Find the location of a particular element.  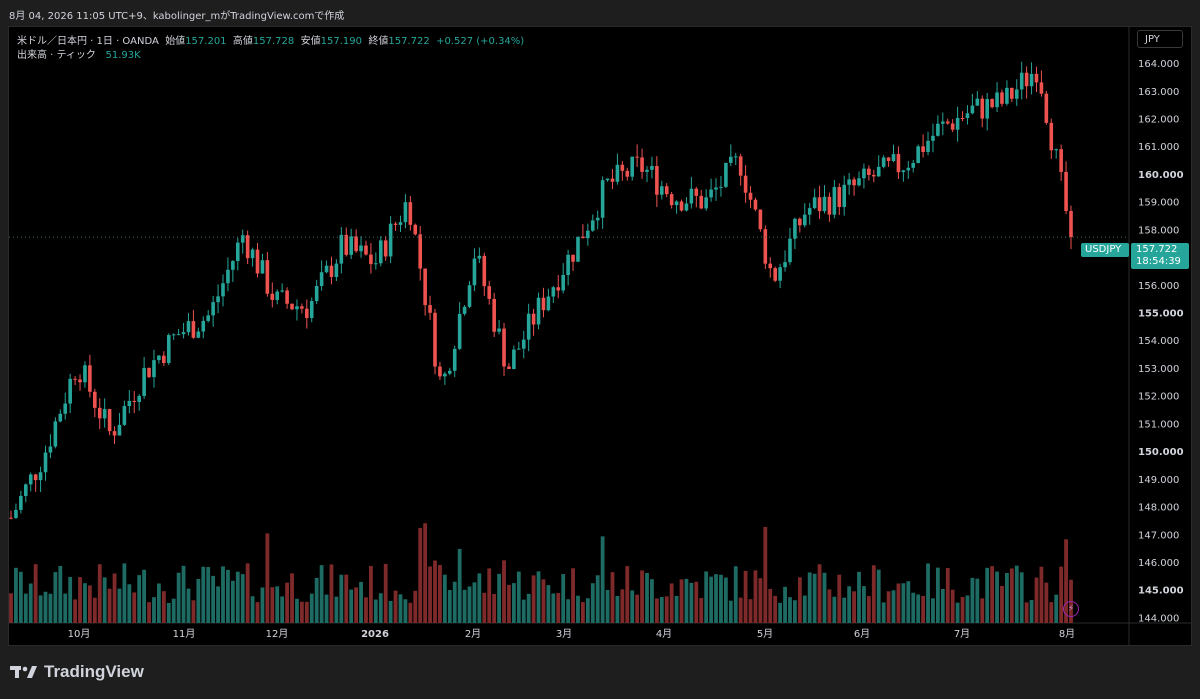

x-tick-label: 8月 is located at coordinates (1067, 634).